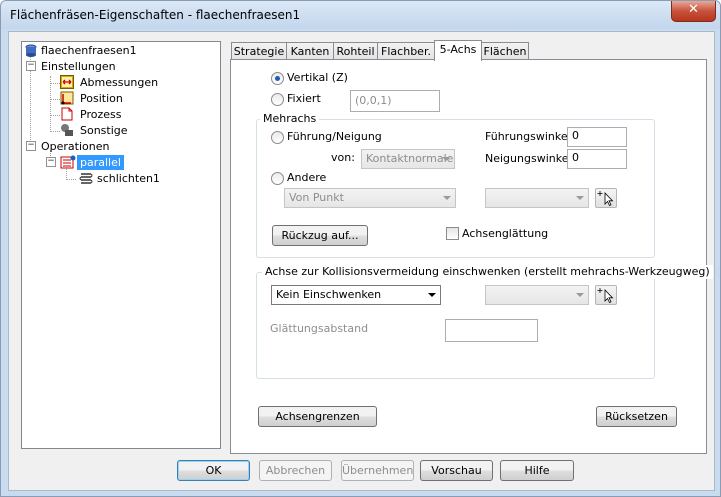  Describe the element at coordinates (458, 50) in the screenshot. I see `tab-5-achs: 5-Achs` at that location.